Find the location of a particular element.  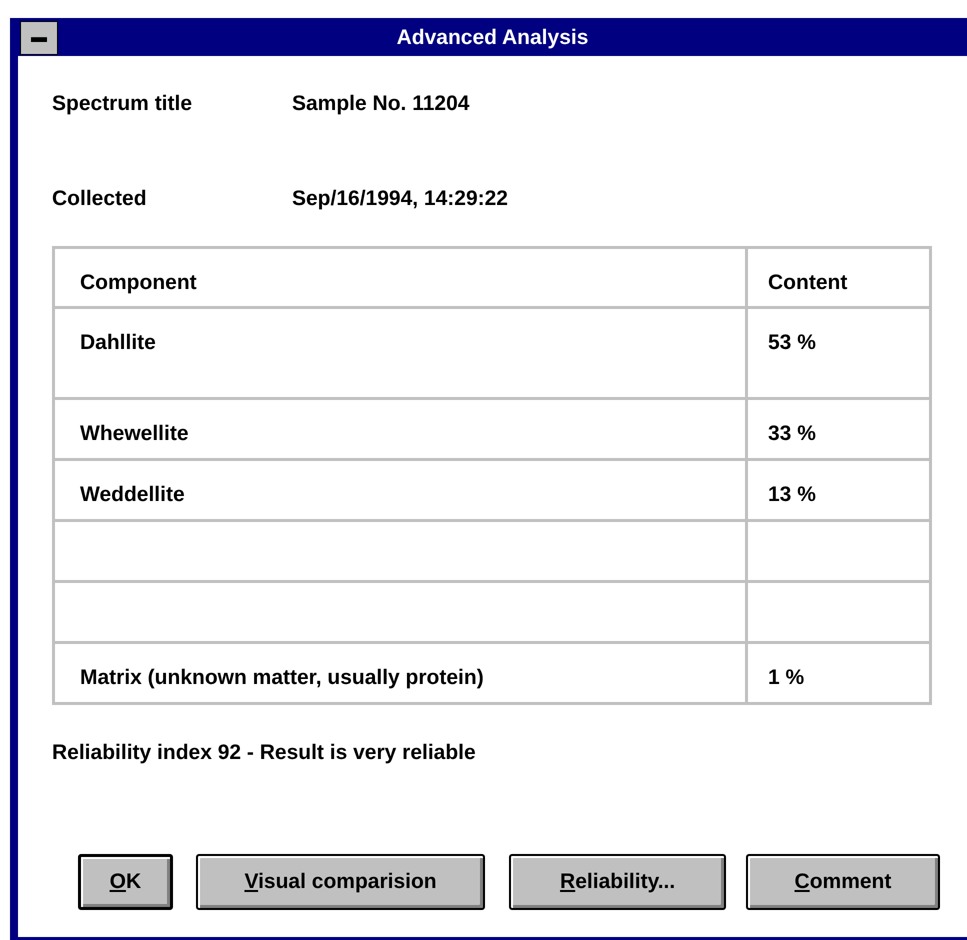

window-title: Advanced Analysis is located at coordinates (493, 38).